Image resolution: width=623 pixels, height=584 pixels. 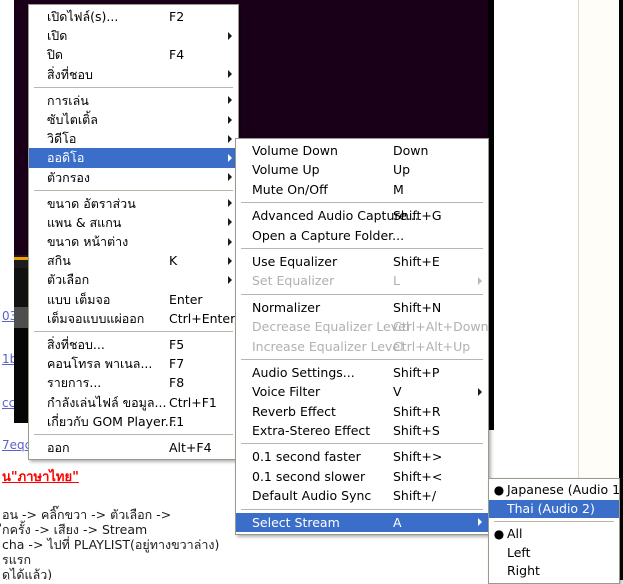 What do you see at coordinates (55, 55) in the screenshot?
I see `menu-item-label: ปิด` at bounding box center [55, 55].